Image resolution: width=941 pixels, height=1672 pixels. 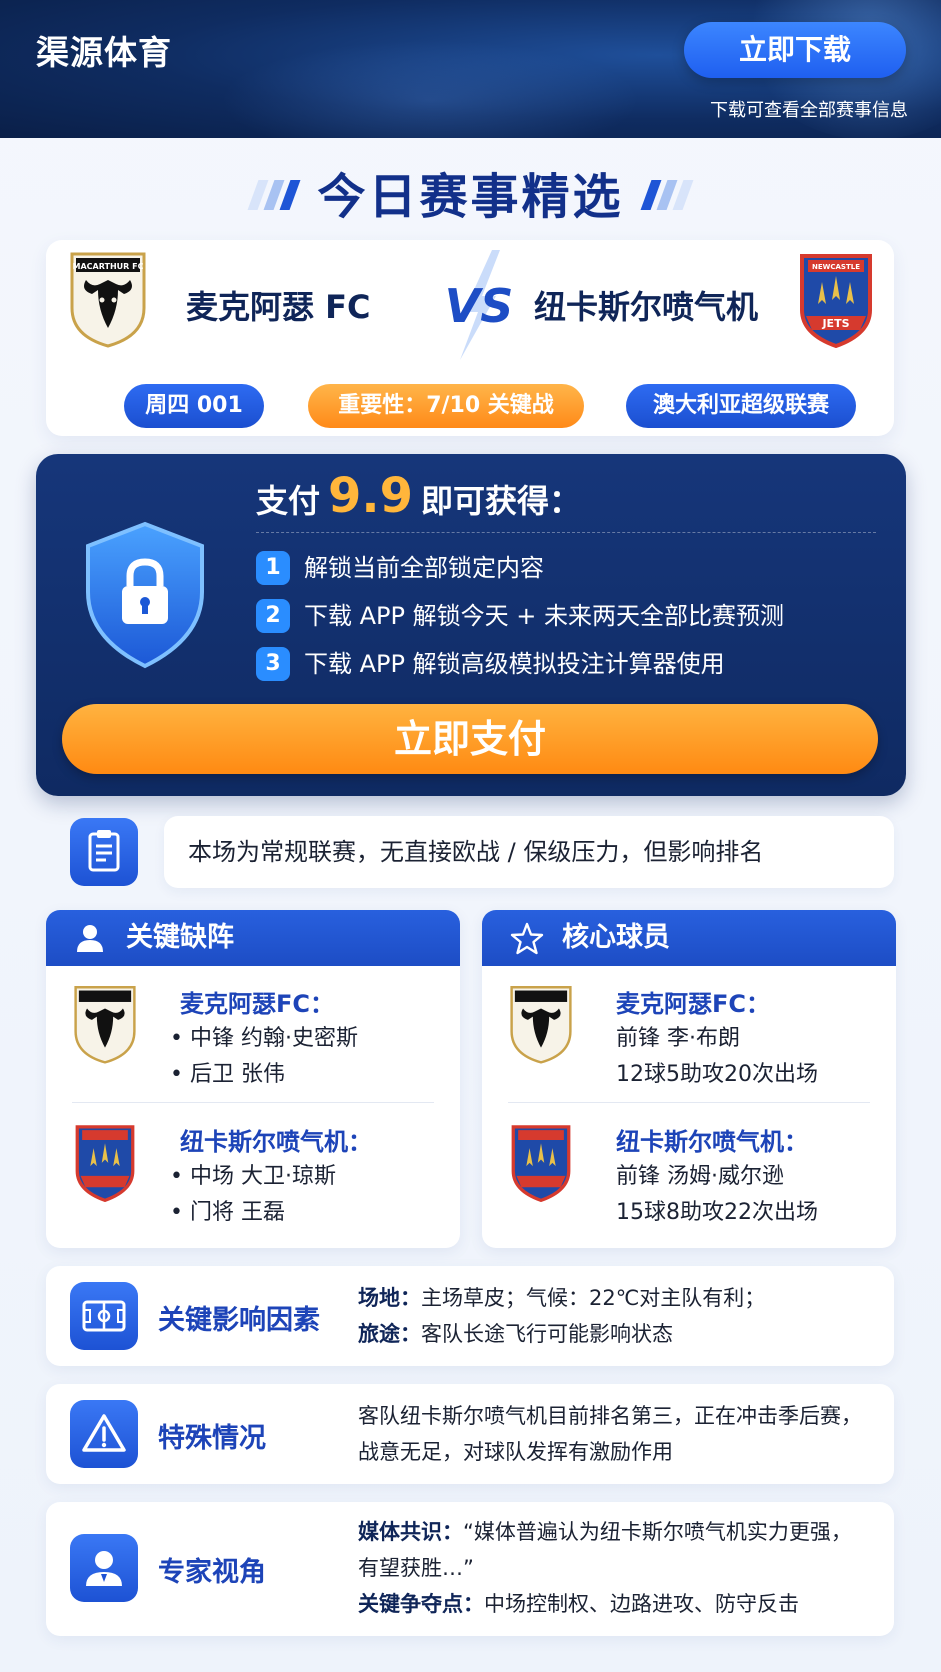 I want to click on newcastle-jets-logo: NEWCASTLE JETS, so click(x=836, y=301).